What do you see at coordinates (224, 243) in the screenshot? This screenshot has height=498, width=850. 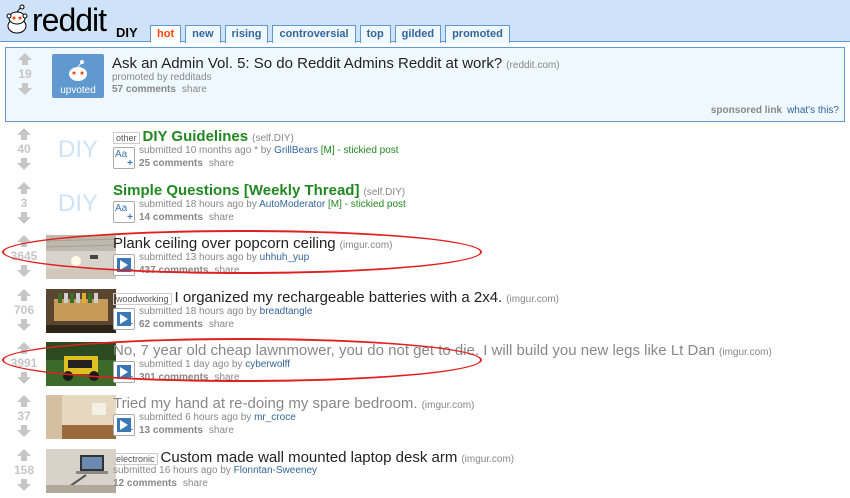 I see `post-title: Plank ceiling over popcorn ceiling` at bounding box center [224, 243].